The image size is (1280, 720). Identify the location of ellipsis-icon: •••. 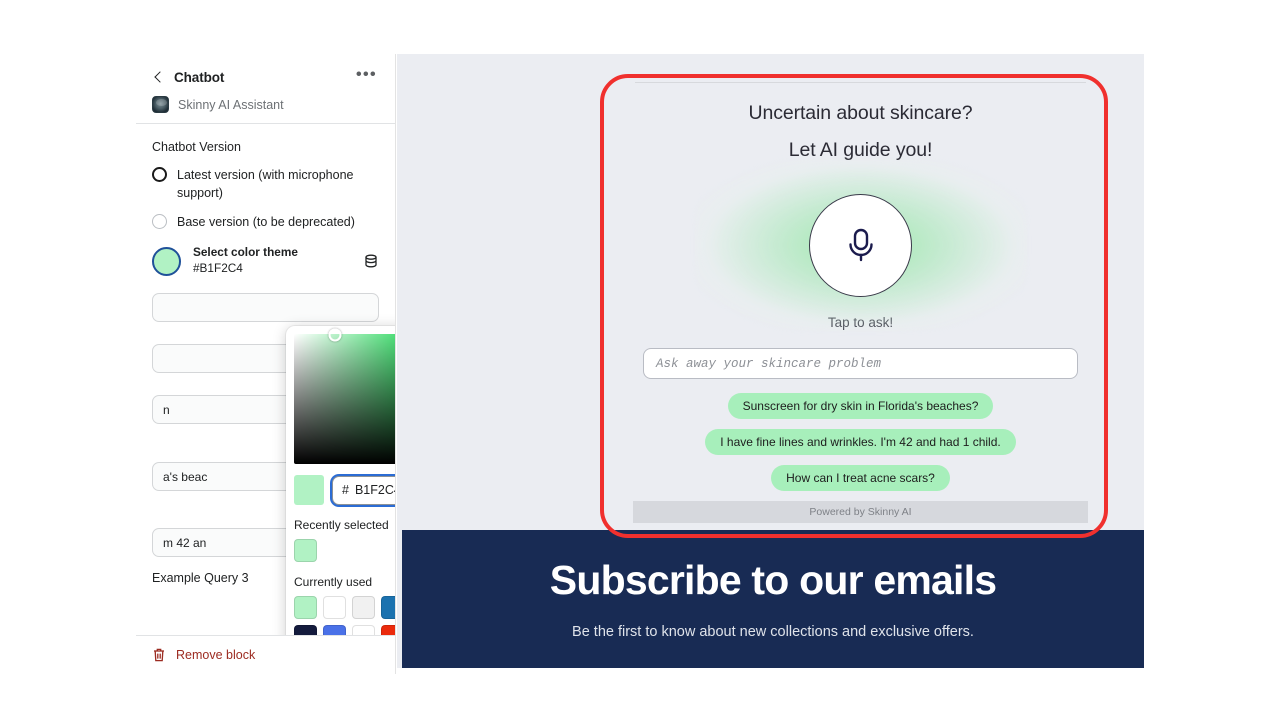
(366, 76).